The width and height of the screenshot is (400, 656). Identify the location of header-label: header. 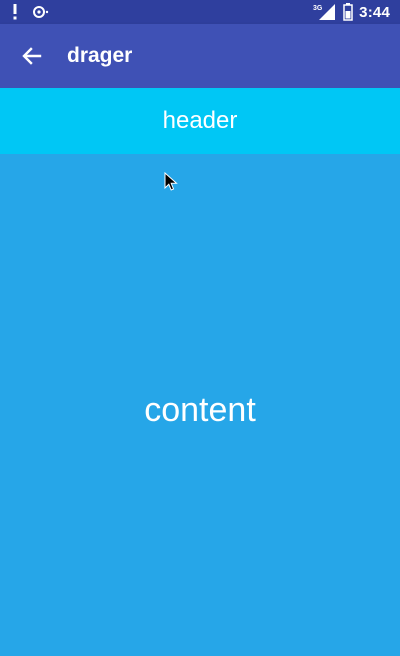
(200, 120).